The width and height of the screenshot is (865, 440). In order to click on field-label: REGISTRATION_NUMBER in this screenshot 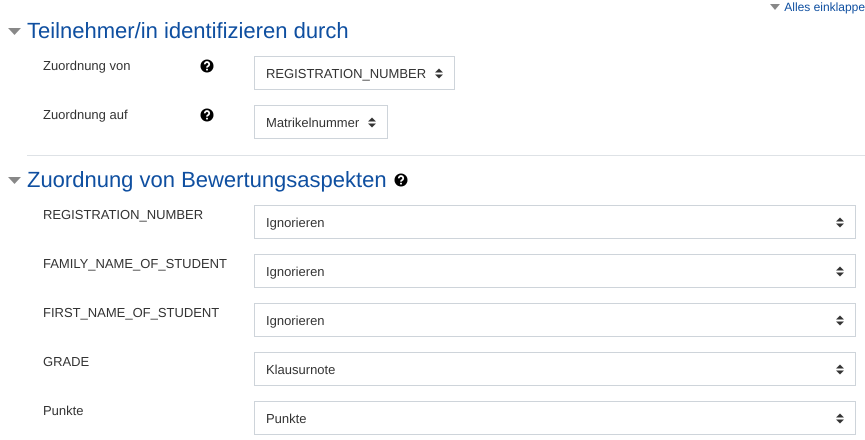, I will do `click(123, 215)`.